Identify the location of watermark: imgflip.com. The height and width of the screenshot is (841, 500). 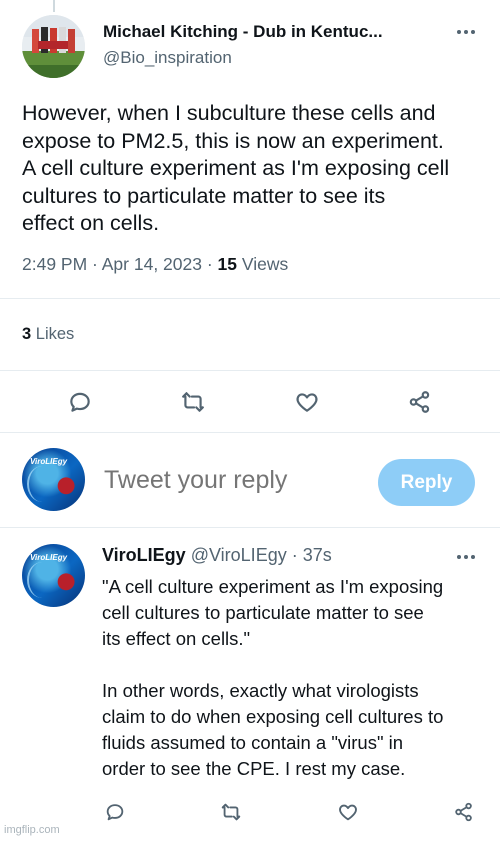
(32, 830).